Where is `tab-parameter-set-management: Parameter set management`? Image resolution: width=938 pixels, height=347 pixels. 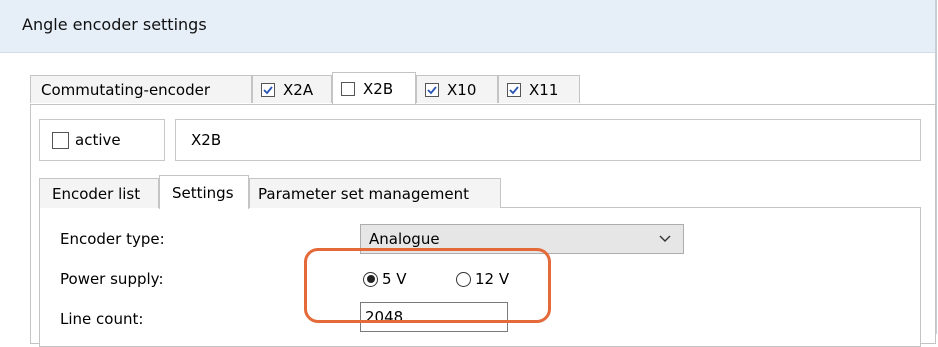 tab-parameter-set-management: Parameter set management is located at coordinates (375, 193).